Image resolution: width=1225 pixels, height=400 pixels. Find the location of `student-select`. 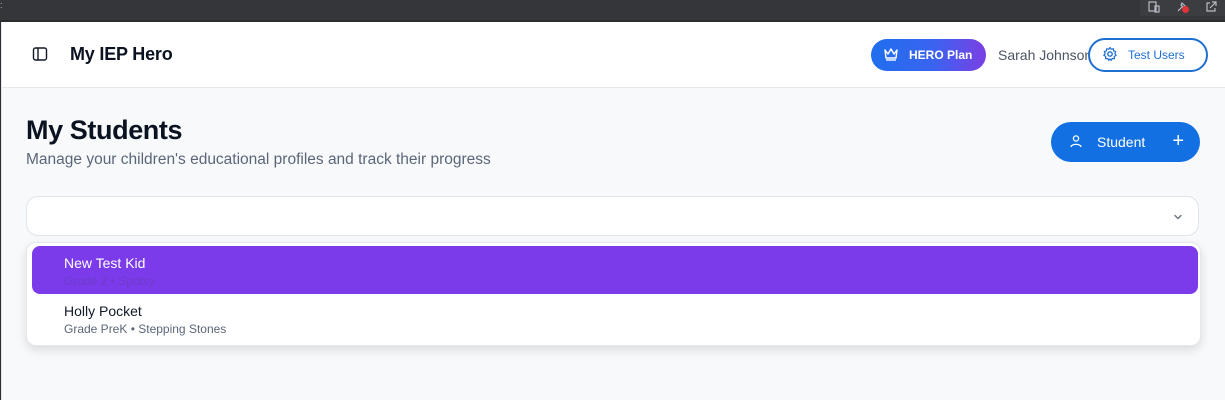

student-select is located at coordinates (612, 216).